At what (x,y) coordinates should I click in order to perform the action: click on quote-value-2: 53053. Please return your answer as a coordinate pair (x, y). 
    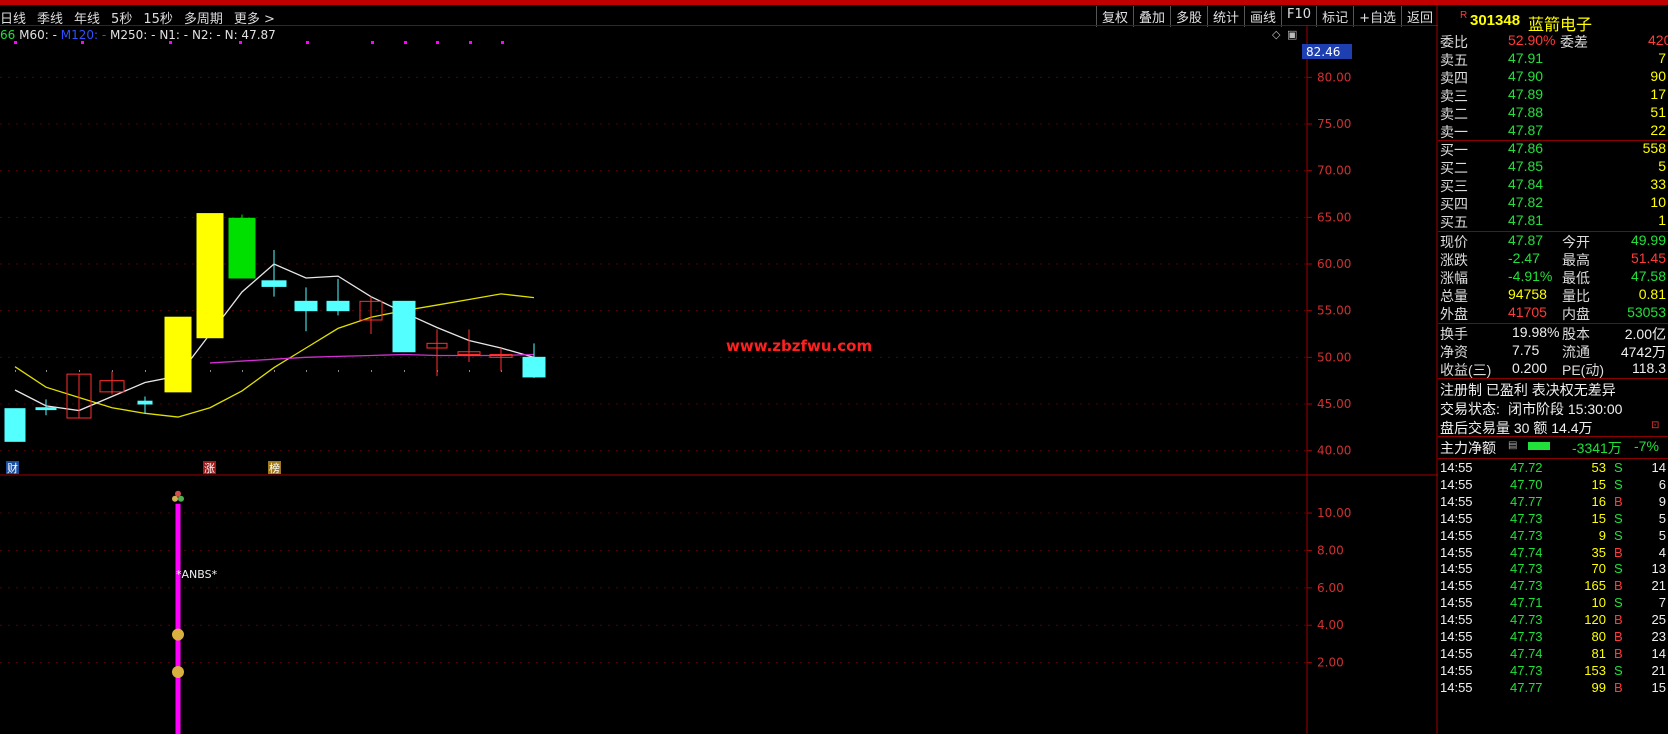
    Looking at the image, I should click on (1646, 312).